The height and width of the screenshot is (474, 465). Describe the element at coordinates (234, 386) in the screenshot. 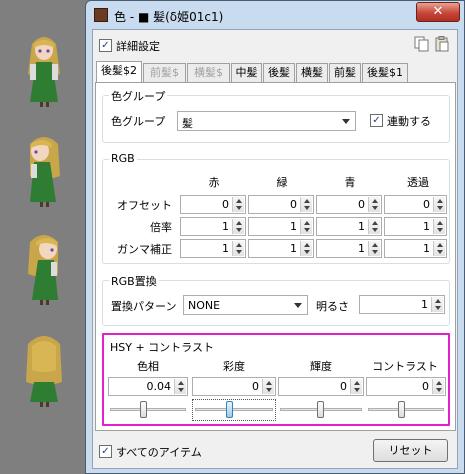

I see `saturation-input: 0` at that location.